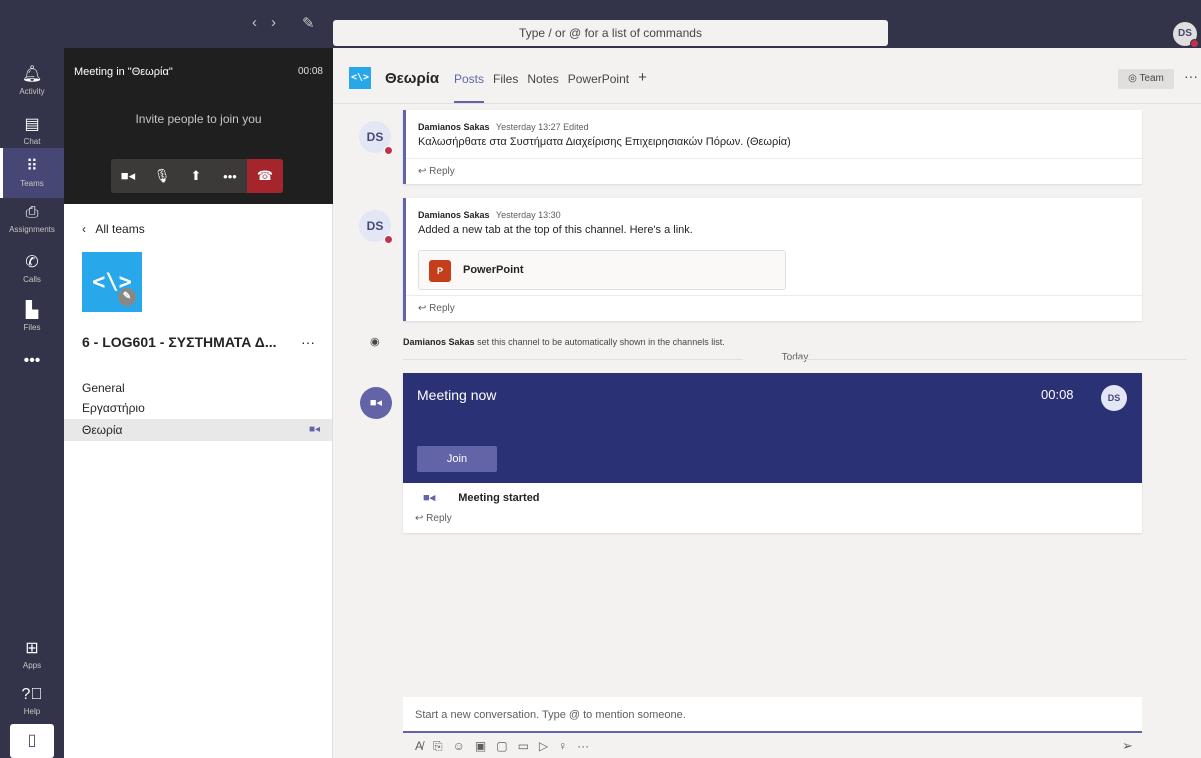  Describe the element at coordinates (32, 183) in the screenshot. I see `rail-label: Teams` at that location.